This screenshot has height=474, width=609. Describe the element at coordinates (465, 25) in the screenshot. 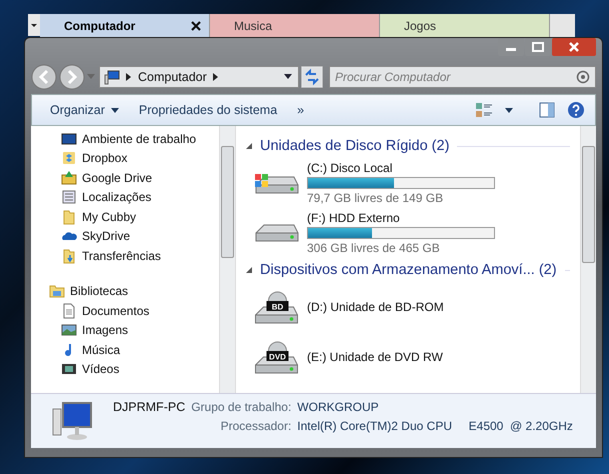

I see `tab: Jogos` at that location.